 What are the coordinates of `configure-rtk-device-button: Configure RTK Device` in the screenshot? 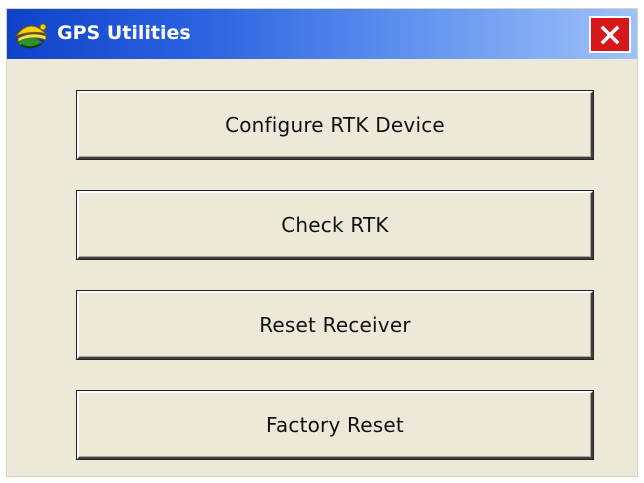 It's located at (335, 125).